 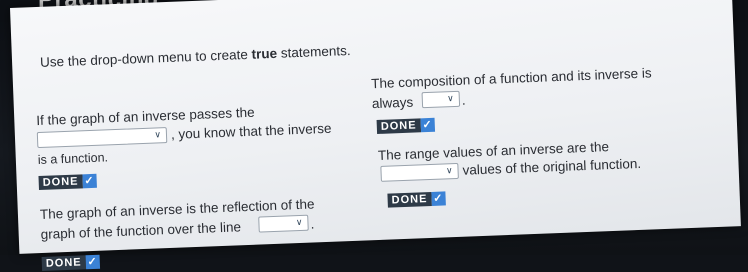 I want to click on q3-done-label: DONE, so click(x=398, y=126).